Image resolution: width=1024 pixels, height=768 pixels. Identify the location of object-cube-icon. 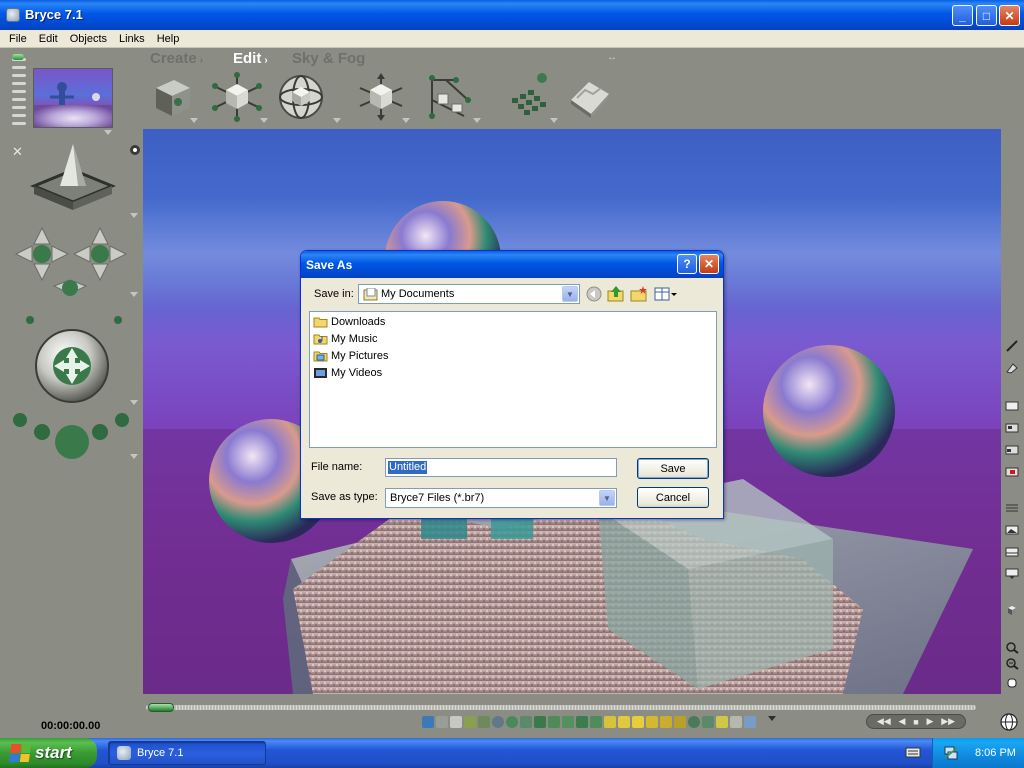
(1012, 610).